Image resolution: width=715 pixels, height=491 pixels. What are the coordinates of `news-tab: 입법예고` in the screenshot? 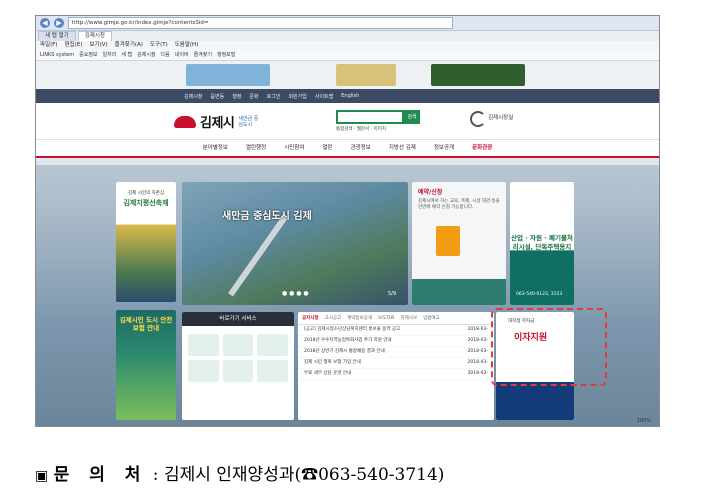 It's located at (431, 318).